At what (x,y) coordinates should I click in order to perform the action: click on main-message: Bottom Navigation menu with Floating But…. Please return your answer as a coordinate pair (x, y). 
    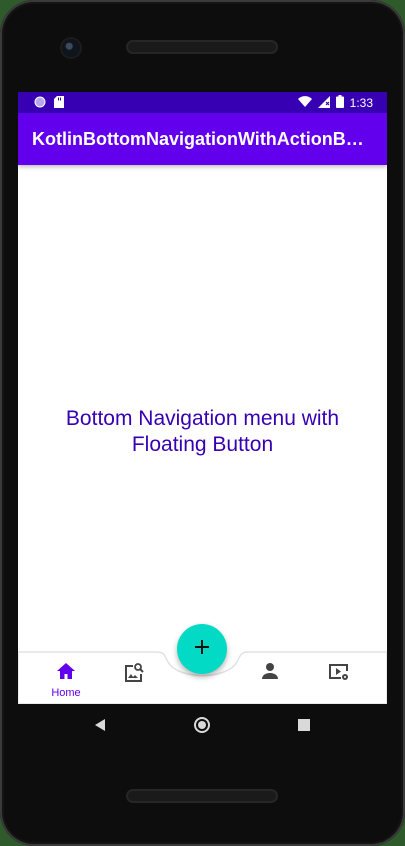
    Looking at the image, I should click on (202, 432).